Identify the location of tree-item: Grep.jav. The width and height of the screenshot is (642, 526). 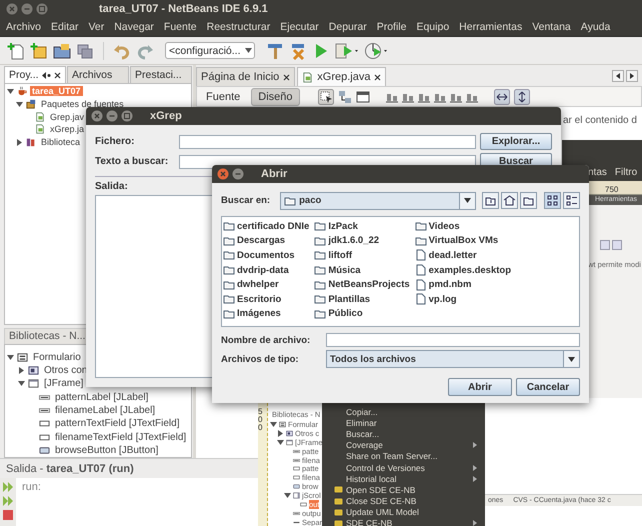
(67, 117).